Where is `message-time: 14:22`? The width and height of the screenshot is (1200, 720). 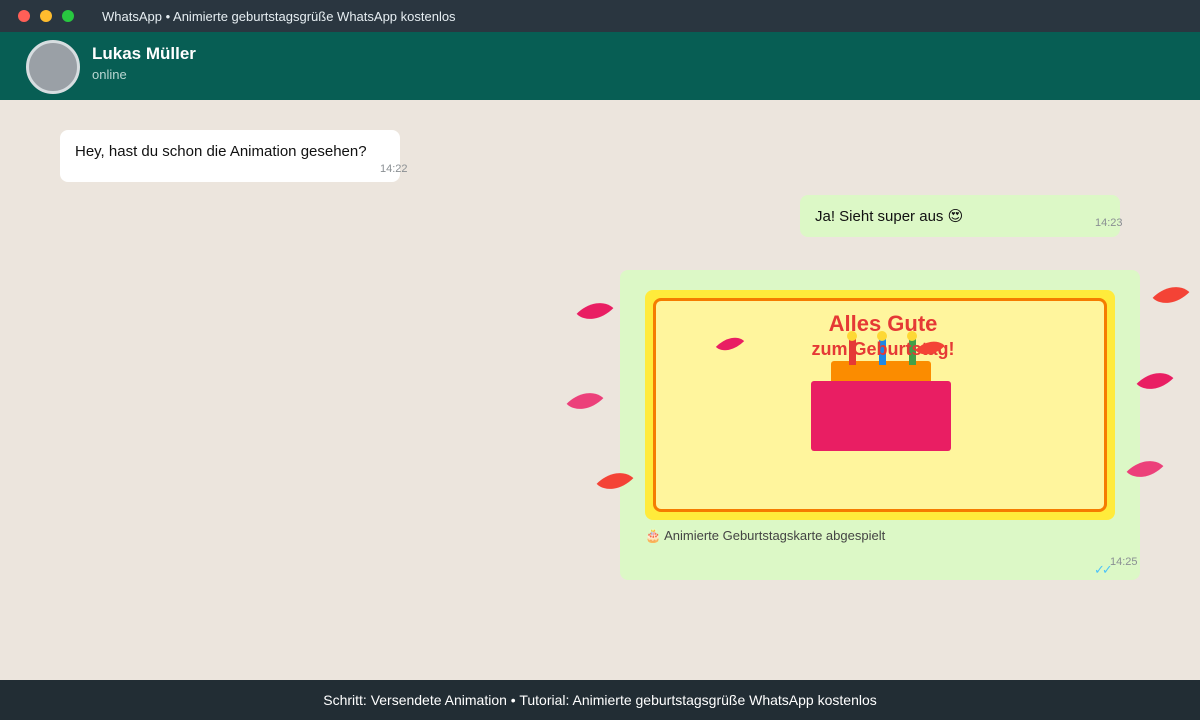
message-time: 14:22 is located at coordinates (394, 169).